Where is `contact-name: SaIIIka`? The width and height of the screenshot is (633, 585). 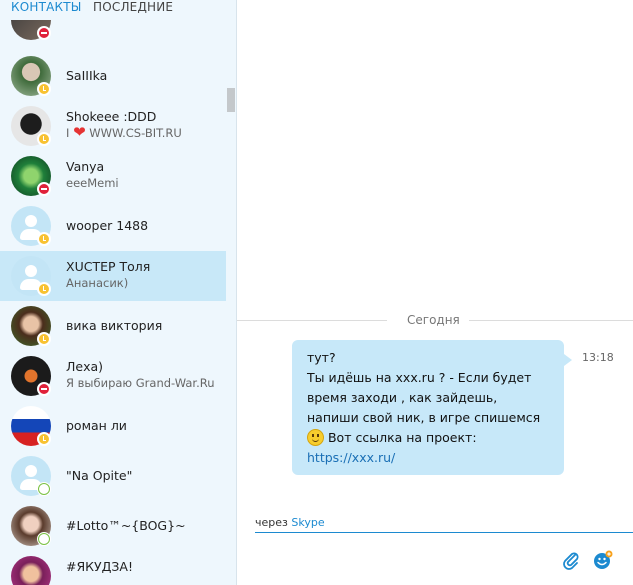
contact-name: SaIIIka is located at coordinates (87, 75).